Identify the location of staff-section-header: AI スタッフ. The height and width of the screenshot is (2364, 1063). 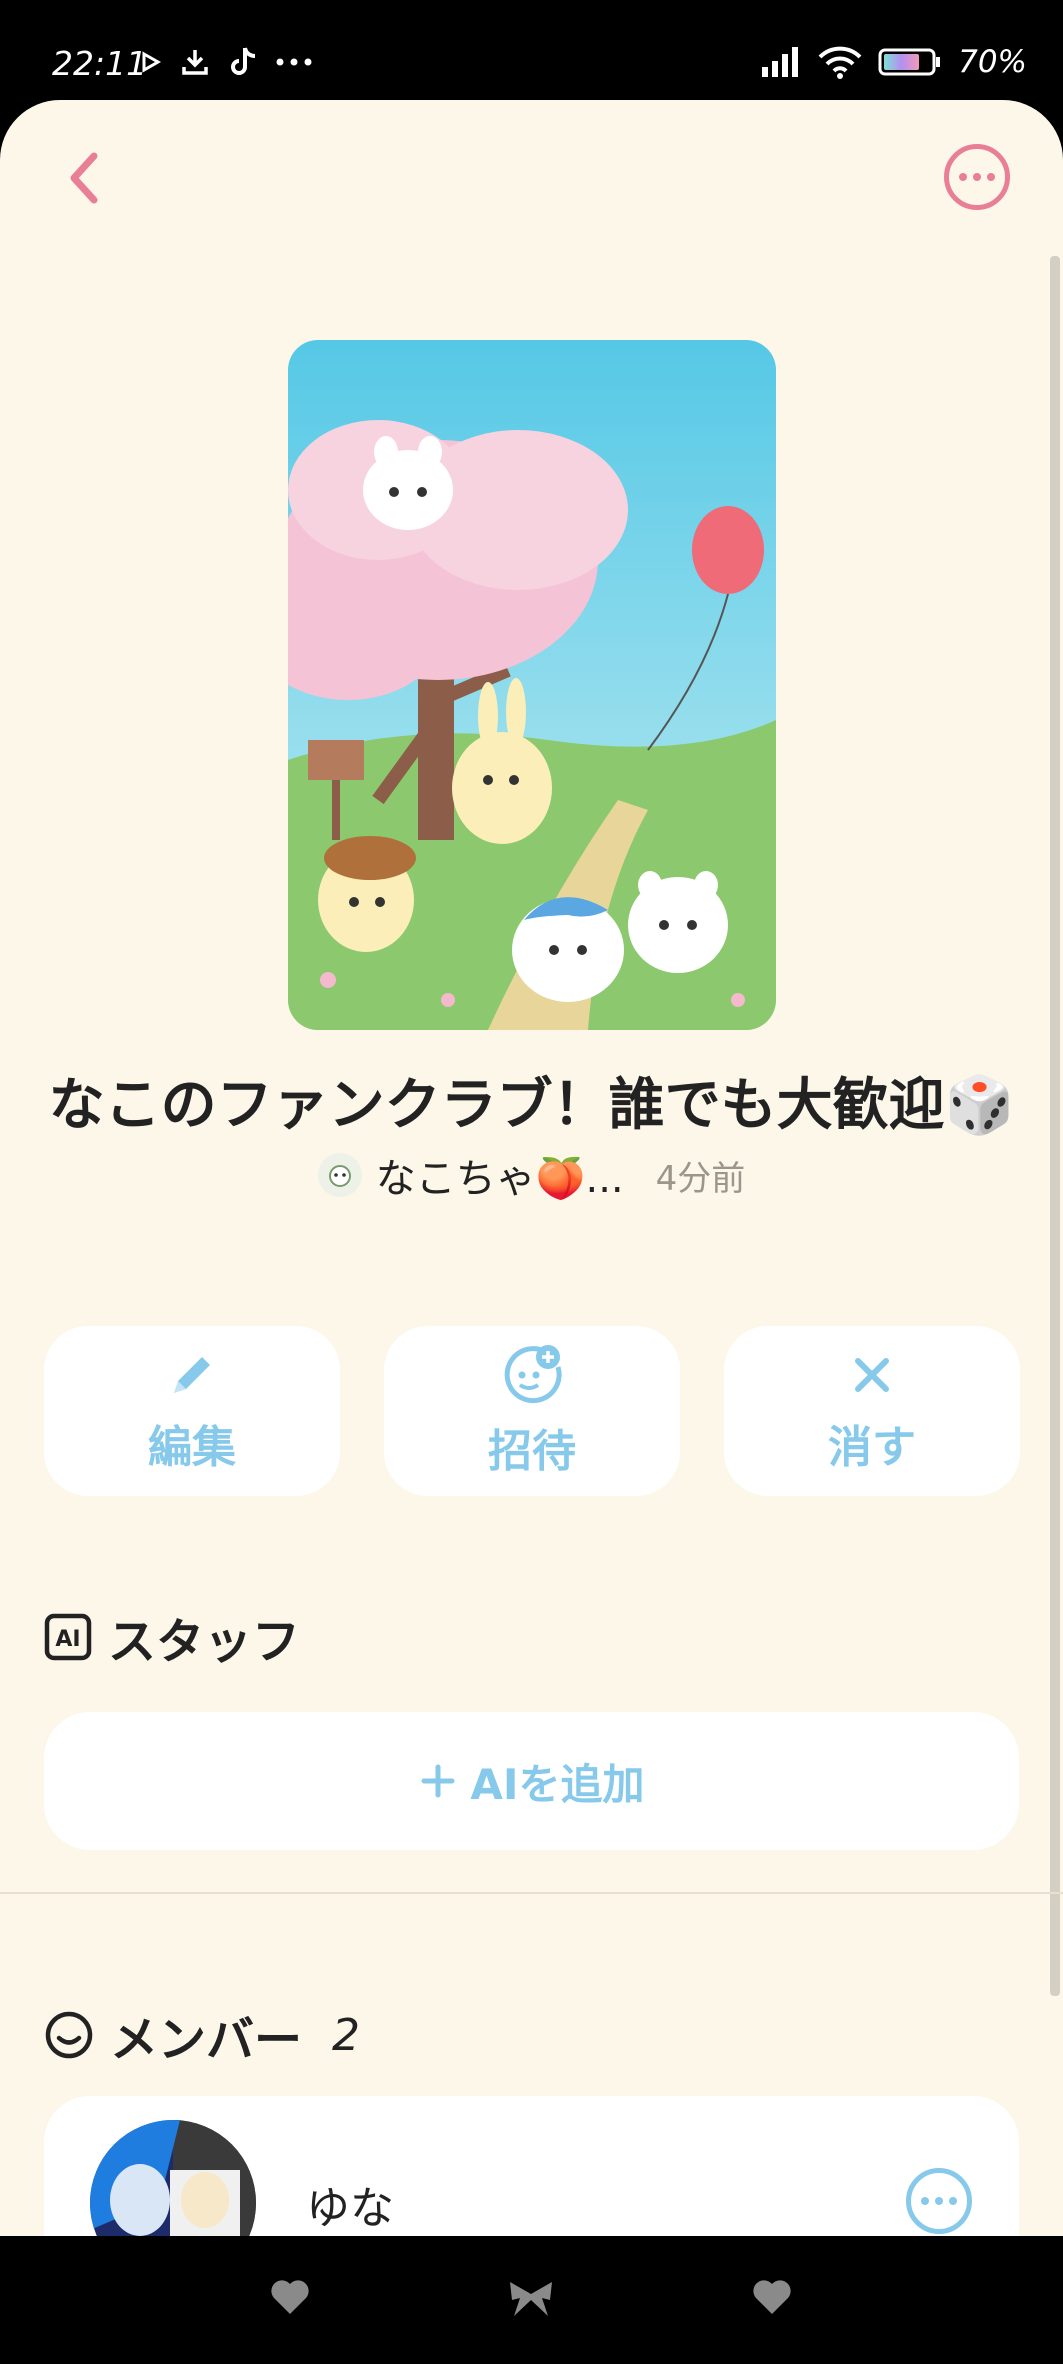
(172, 1637).